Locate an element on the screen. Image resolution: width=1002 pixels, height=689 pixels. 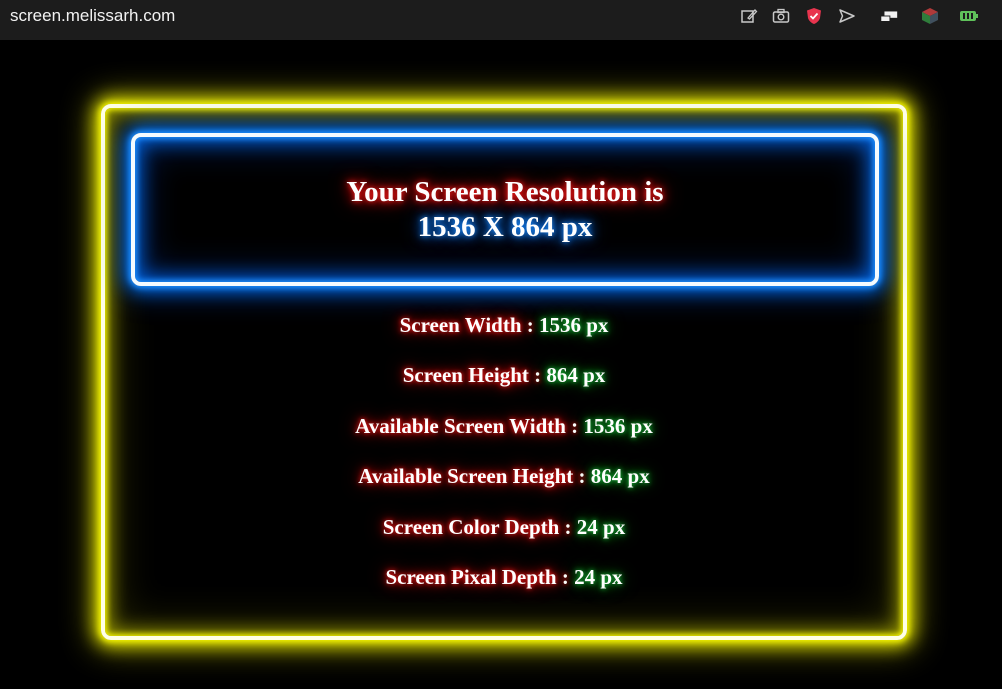
resolution-value: 1536 X 864 px is located at coordinates (505, 226).